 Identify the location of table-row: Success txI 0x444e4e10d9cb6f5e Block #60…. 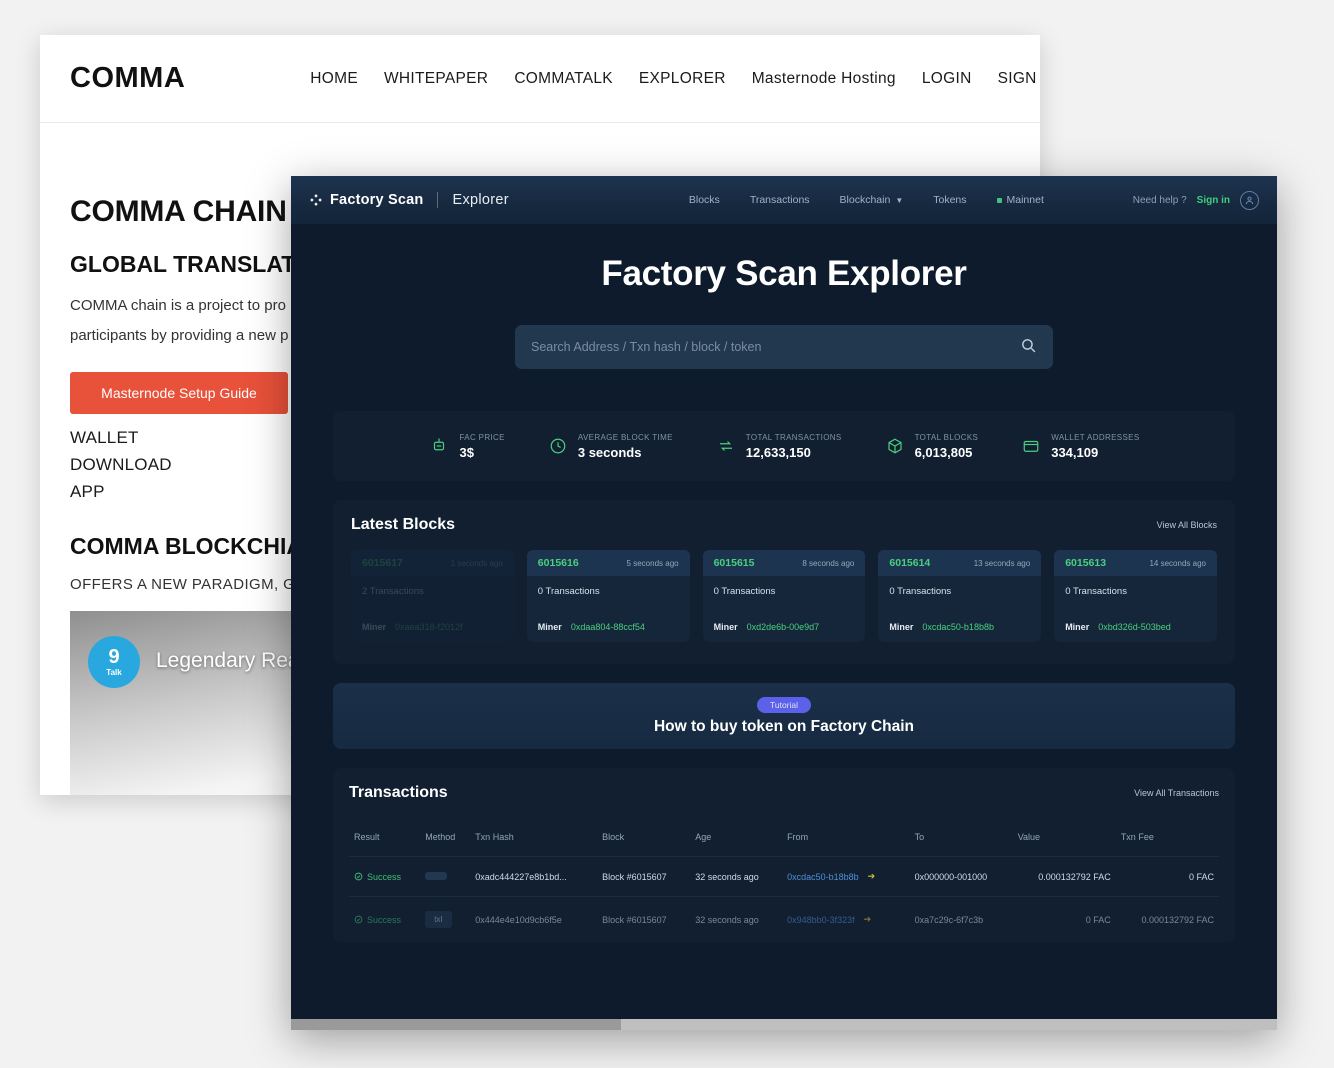
(784, 919).